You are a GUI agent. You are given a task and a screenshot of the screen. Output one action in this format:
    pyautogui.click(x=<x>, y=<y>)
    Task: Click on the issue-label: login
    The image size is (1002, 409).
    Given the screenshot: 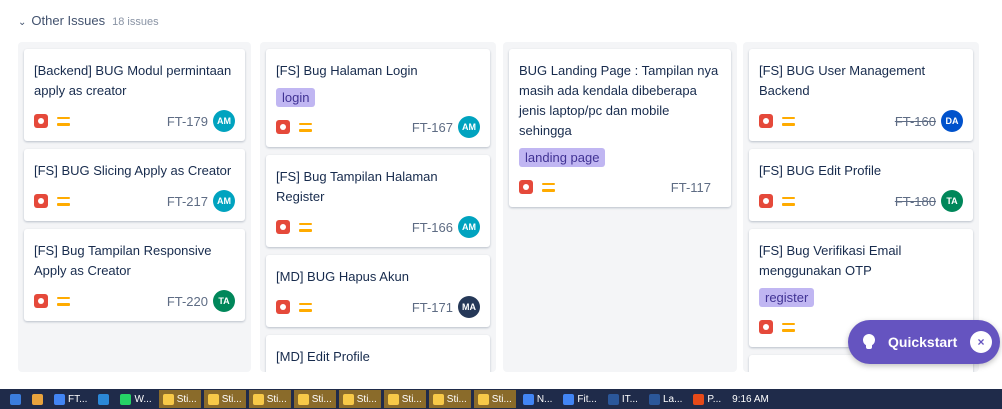 What is the action you would take?
    pyautogui.click(x=296, y=97)
    